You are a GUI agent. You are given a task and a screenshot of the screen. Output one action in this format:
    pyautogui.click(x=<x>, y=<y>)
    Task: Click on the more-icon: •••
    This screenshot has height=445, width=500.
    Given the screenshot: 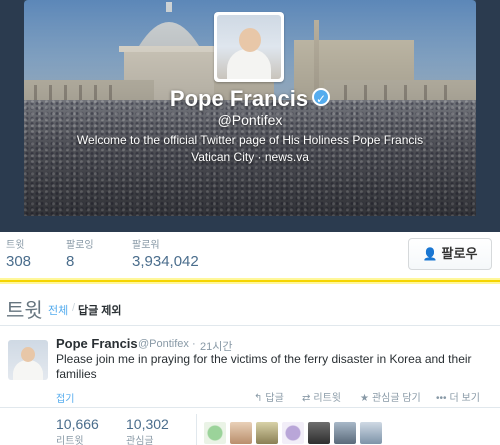 What is the action you would take?
    pyautogui.click(x=441, y=398)
    